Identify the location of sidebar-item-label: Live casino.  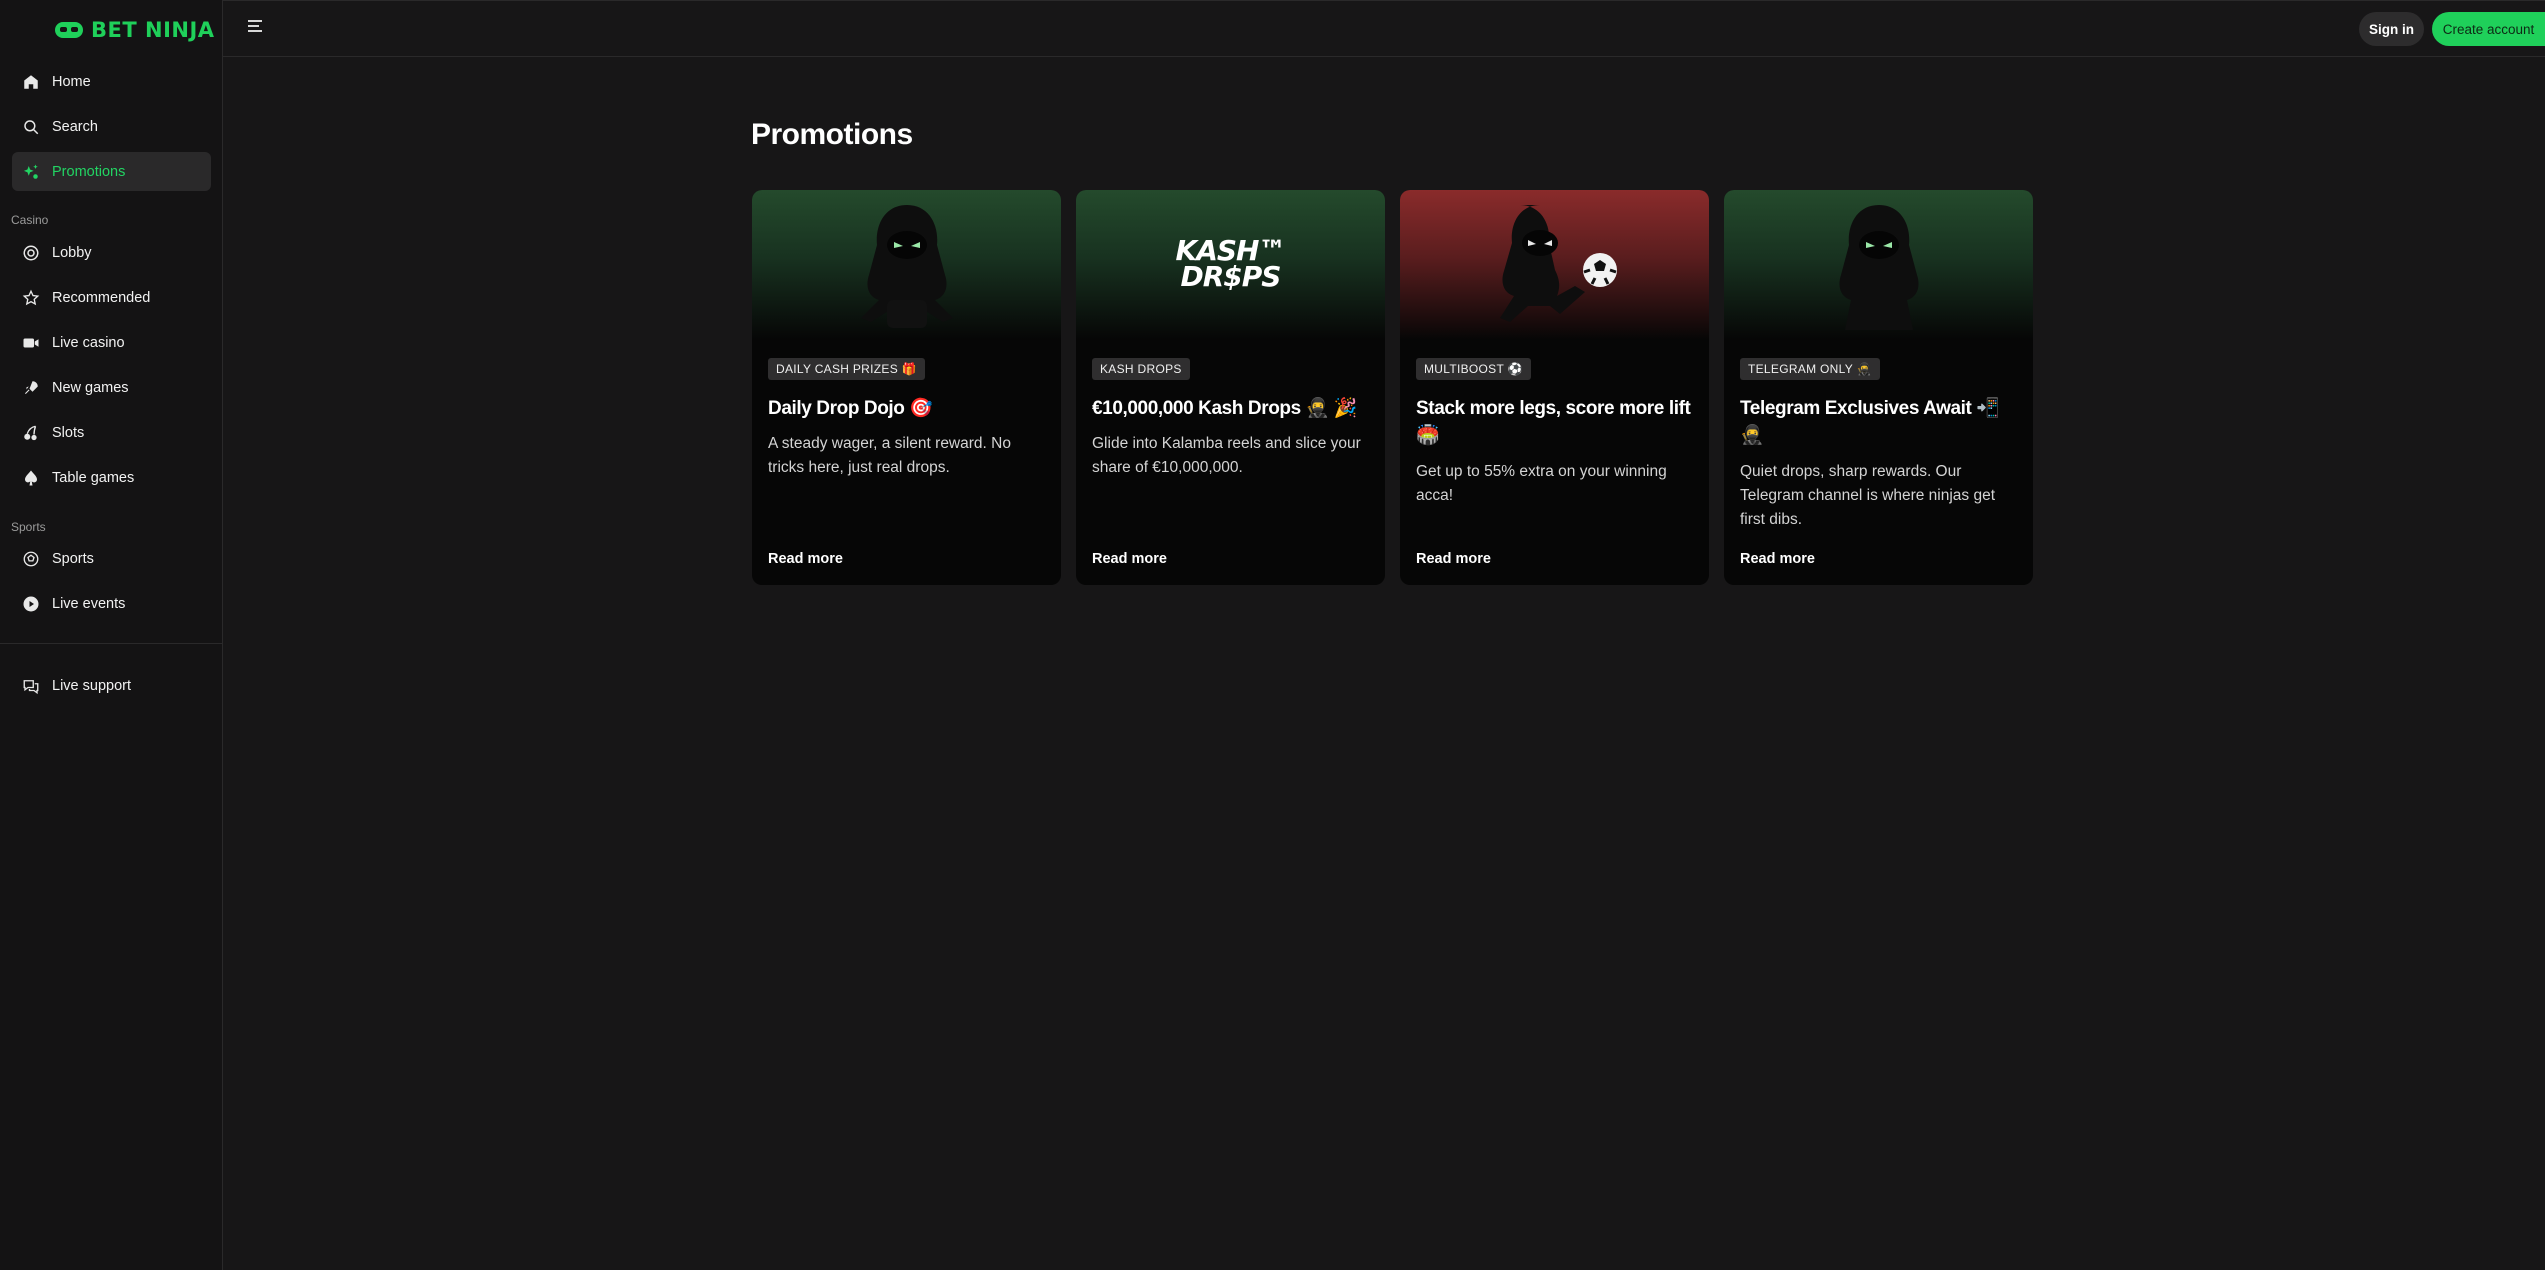
(88, 342).